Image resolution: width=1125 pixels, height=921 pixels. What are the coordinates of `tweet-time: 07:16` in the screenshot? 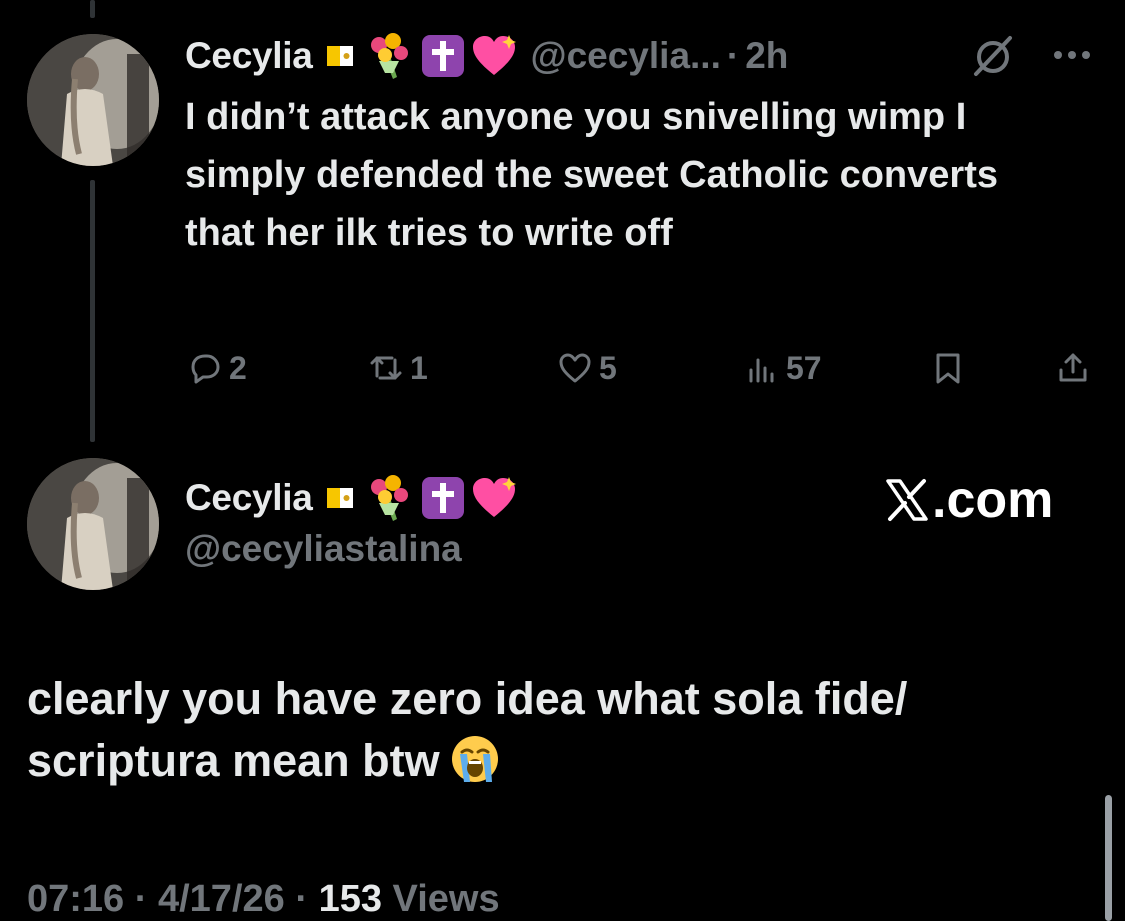 It's located at (75, 899).